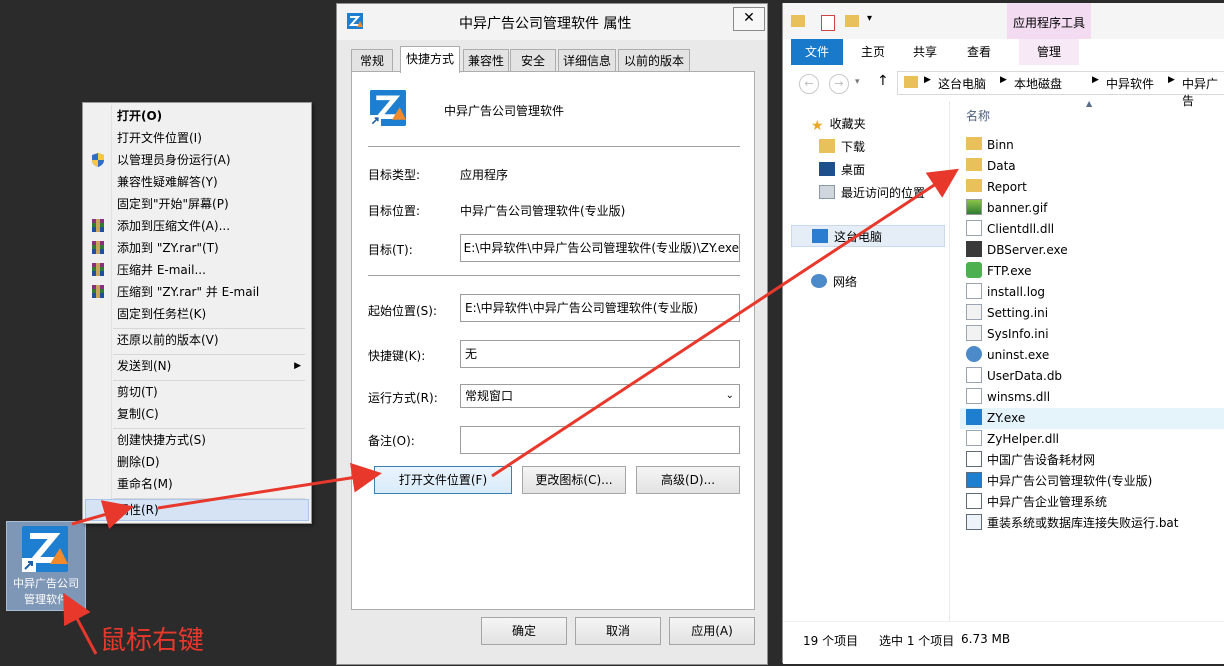 Image resolution: width=1224 pixels, height=666 pixels. What do you see at coordinates (828, 23) in the screenshot?
I see `properties-icon` at bounding box center [828, 23].